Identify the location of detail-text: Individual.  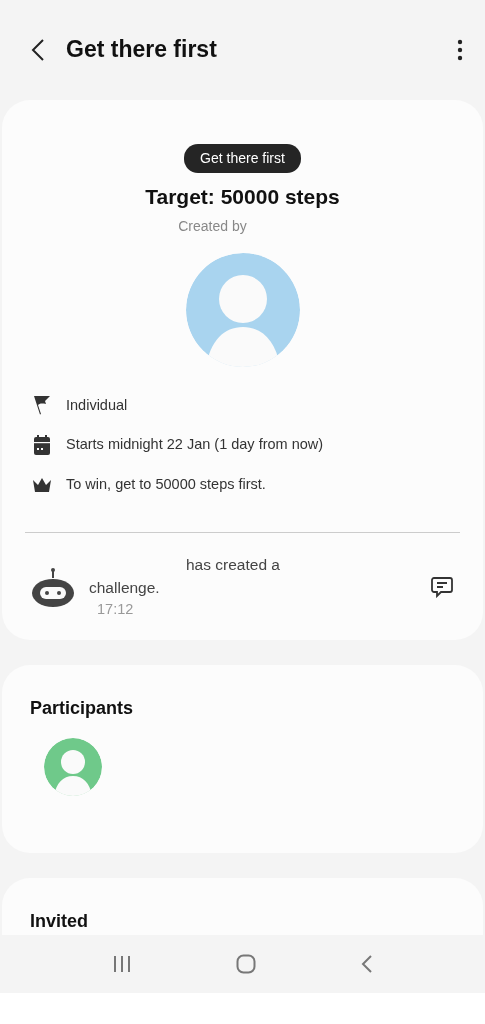
(97, 405).